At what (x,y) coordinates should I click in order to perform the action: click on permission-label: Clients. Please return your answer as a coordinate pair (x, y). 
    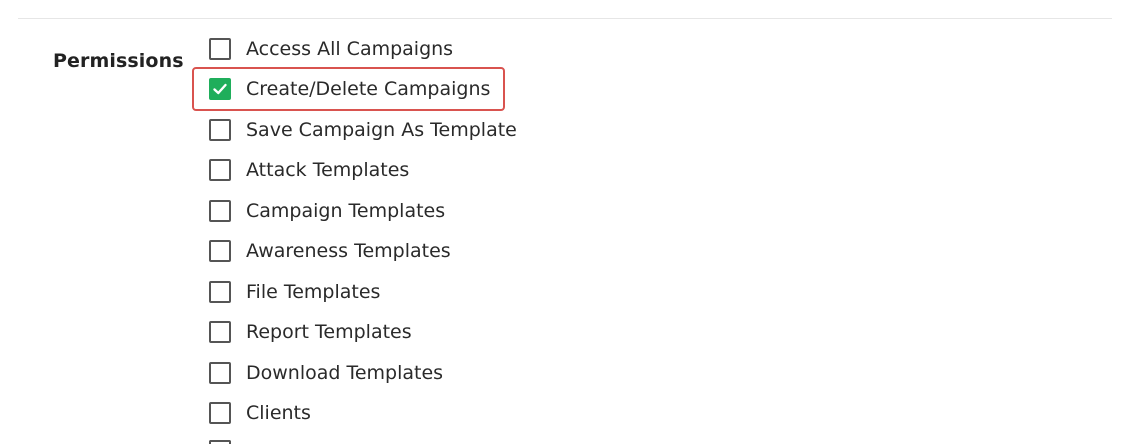
    Looking at the image, I should click on (278, 413).